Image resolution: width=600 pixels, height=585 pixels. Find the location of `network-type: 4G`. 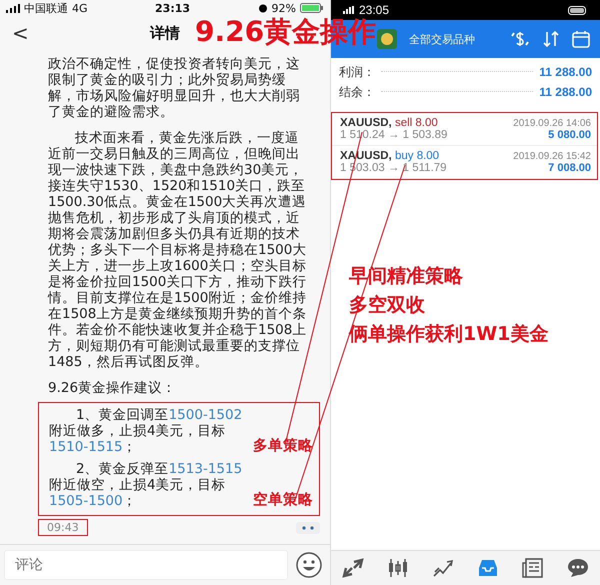

network-type: 4G is located at coordinates (80, 8).